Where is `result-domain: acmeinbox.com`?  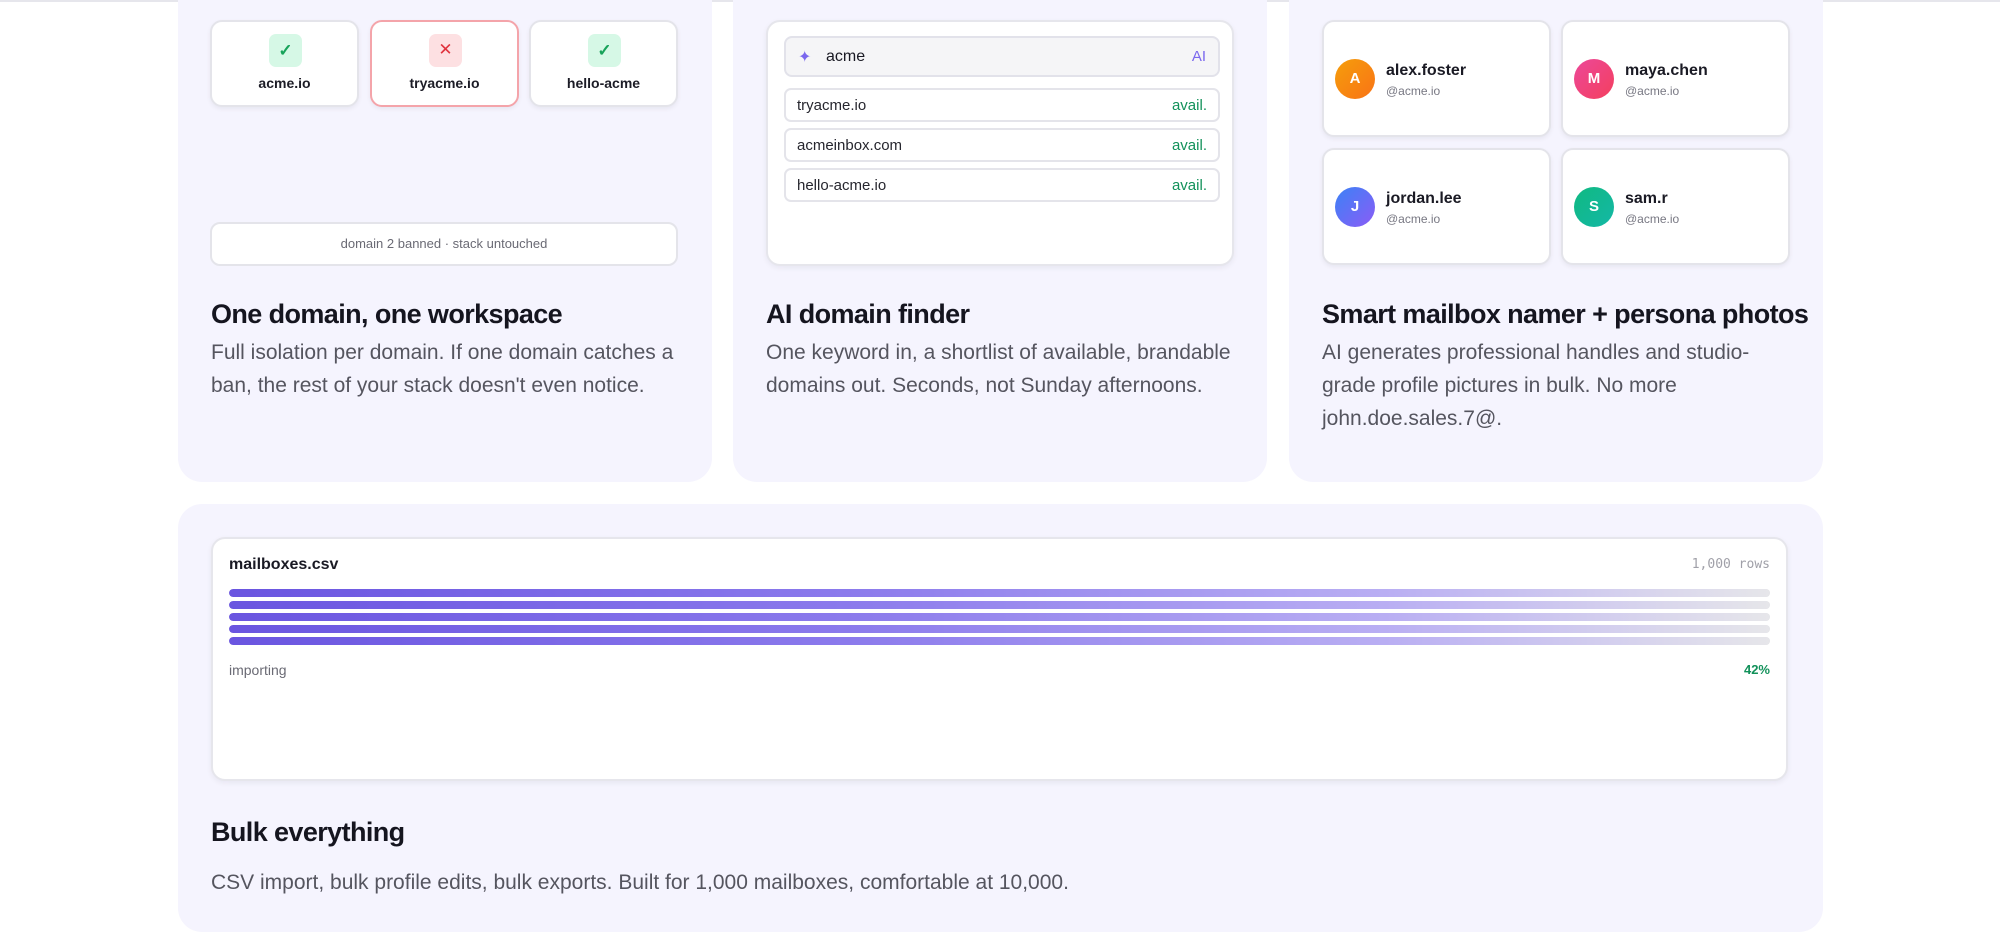
result-domain: acmeinbox.com is located at coordinates (850, 145).